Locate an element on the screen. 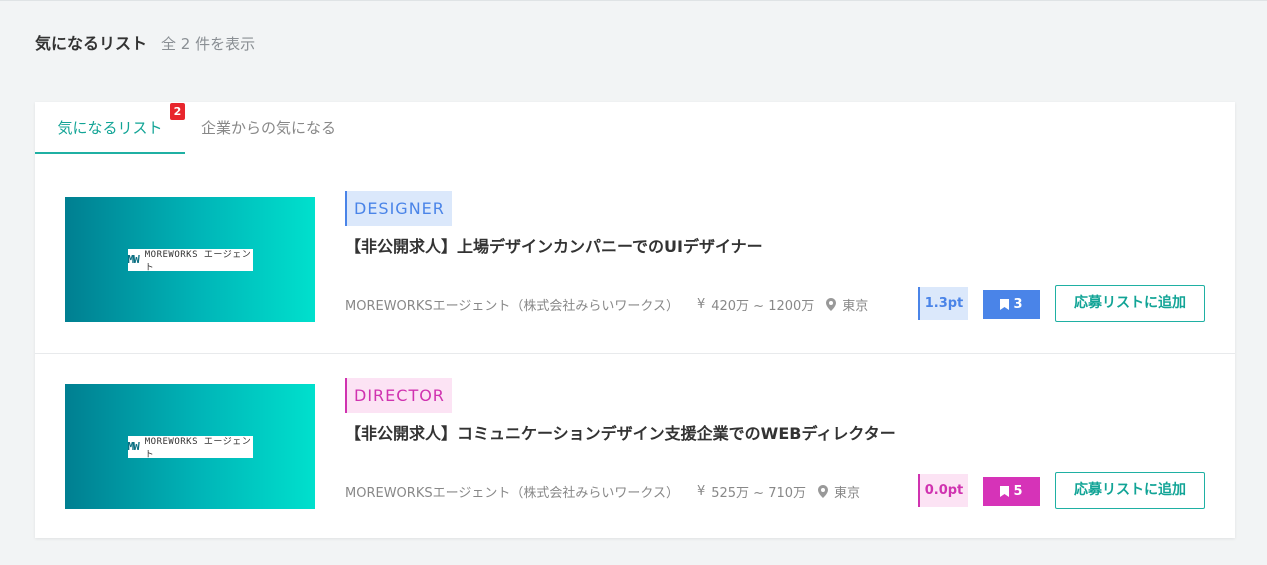 The height and width of the screenshot is (565, 1267). bookmark-count-button: 5 is located at coordinates (1011, 491).